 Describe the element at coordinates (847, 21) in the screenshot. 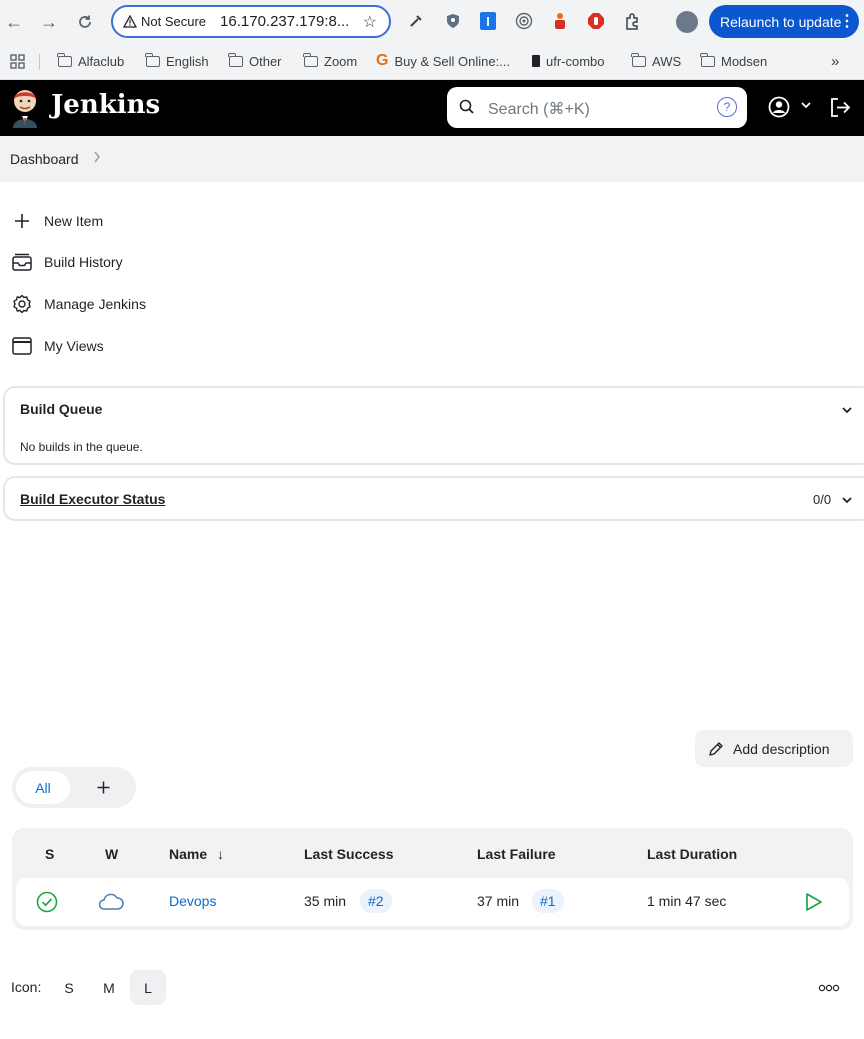

I see `browser-menu-icon: ⋮` at that location.